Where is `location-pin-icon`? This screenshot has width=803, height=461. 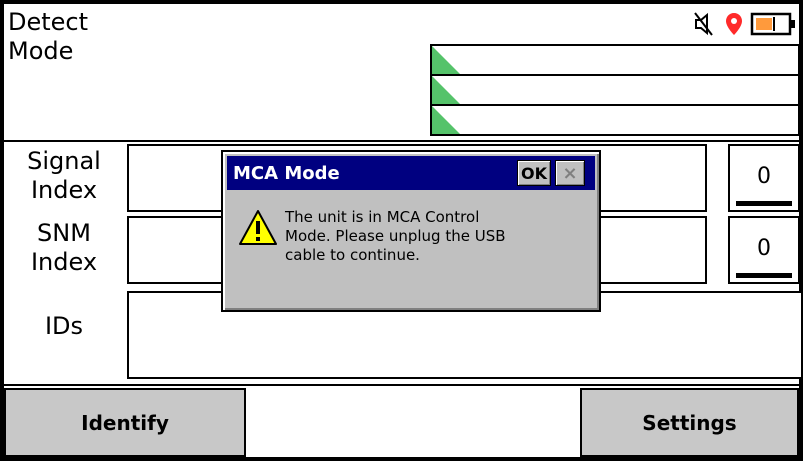 location-pin-icon is located at coordinates (734, 24).